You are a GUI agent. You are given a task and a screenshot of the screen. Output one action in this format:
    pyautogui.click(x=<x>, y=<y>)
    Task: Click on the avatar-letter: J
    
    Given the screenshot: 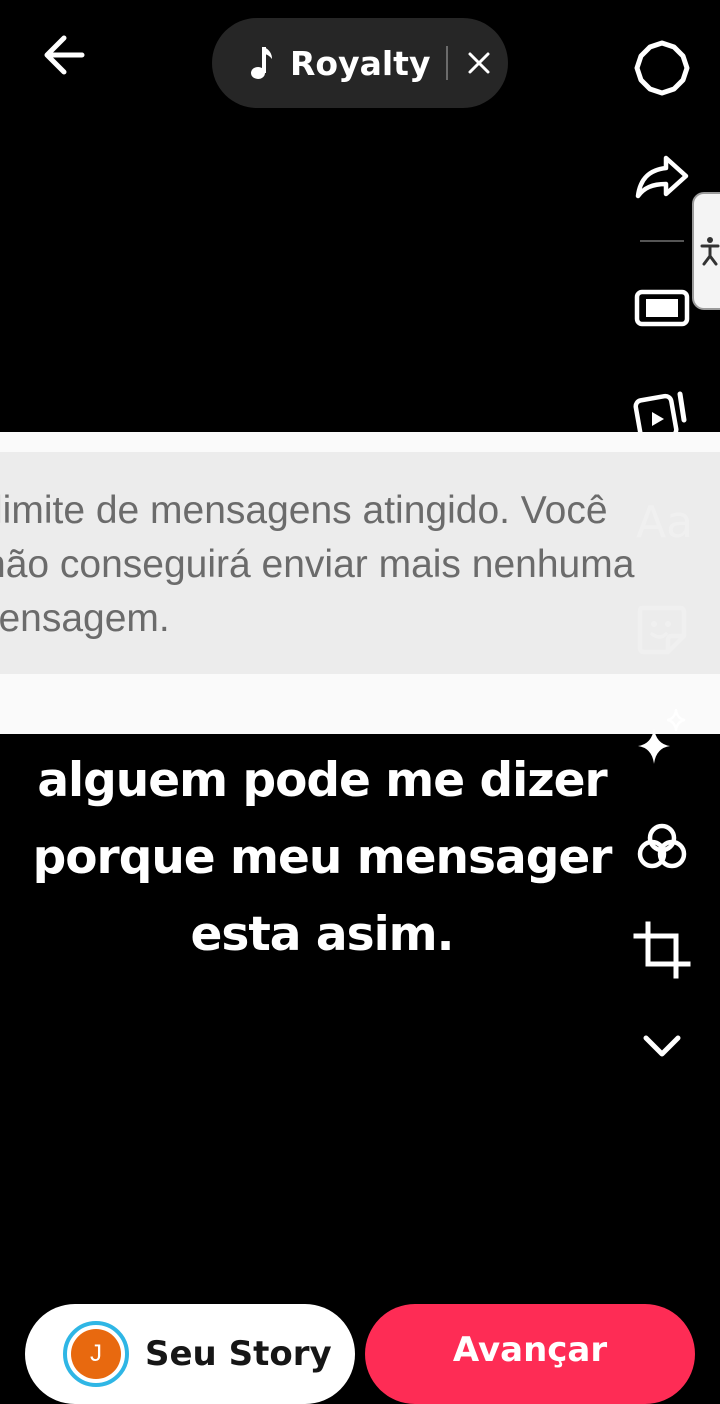 What is the action you would take?
    pyautogui.click(x=96, y=1354)
    